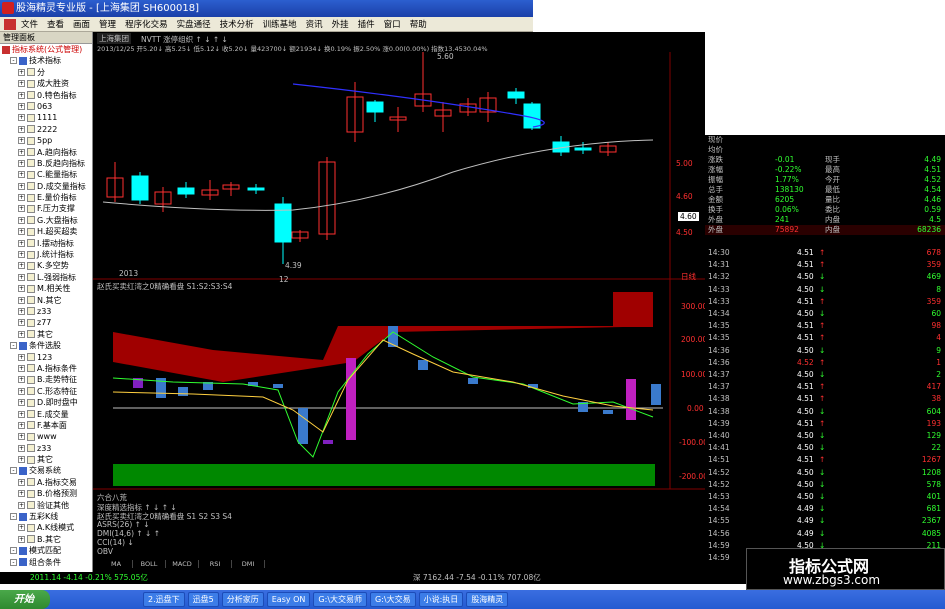 The width and height of the screenshot is (945, 609). I want to click on tree-leaf: + B.反趋向指标, so click(46, 163).